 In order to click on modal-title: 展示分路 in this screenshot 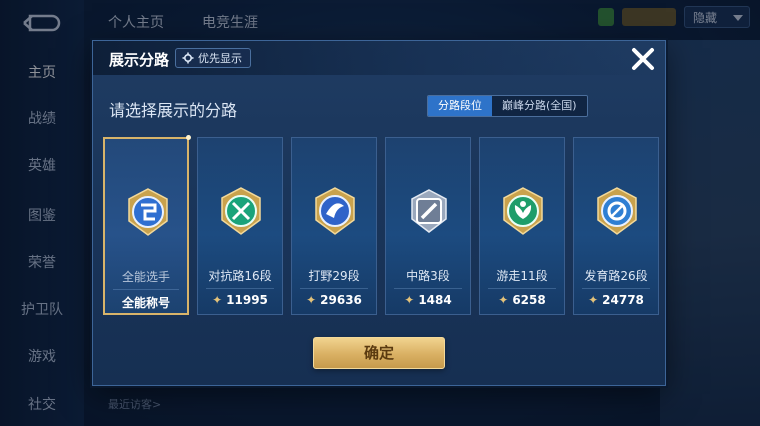, I will do `click(139, 60)`.